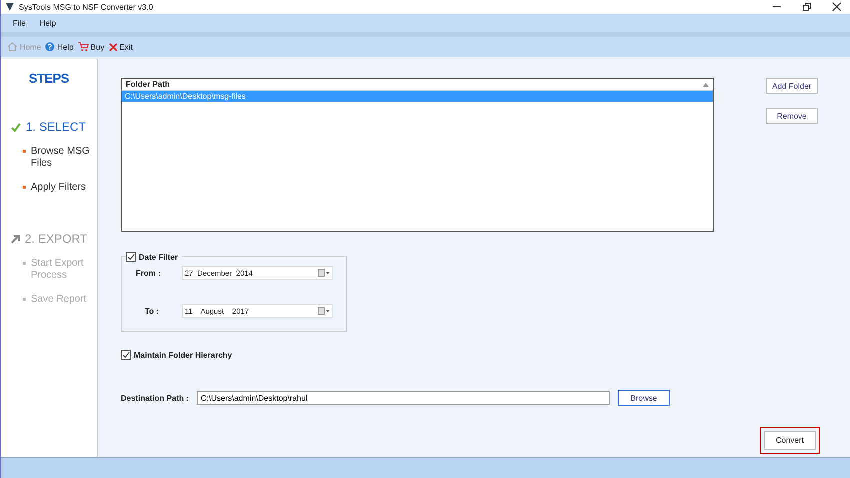 The image size is (850, 478). Describe the element at coordinates (50, 47) in the screenshot. I see `help-icon` at that location.